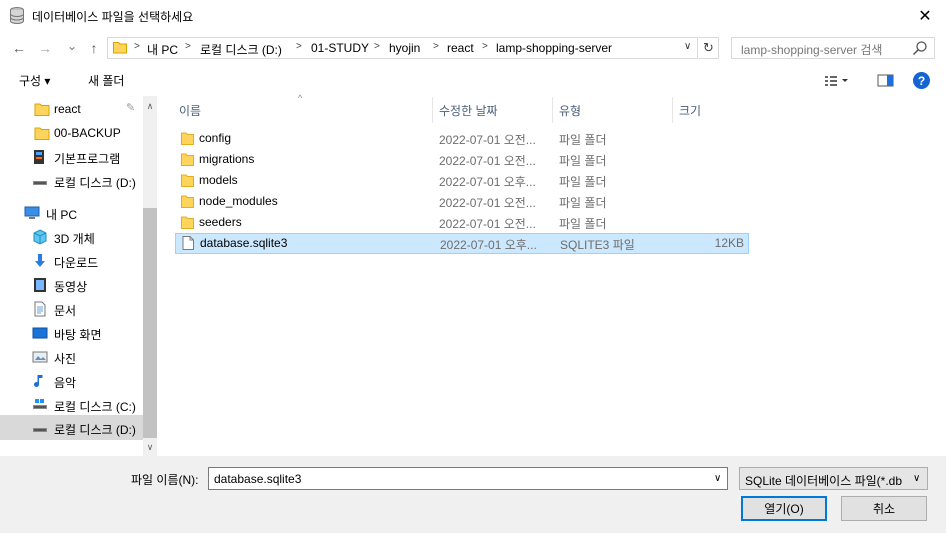 Image resolution: width=946 pixels, height=533 pixels. Describe the element at coordinates (554, 48) in the screenshot. I see `breadcrumb-item: lamp-shopping-server` at that location.